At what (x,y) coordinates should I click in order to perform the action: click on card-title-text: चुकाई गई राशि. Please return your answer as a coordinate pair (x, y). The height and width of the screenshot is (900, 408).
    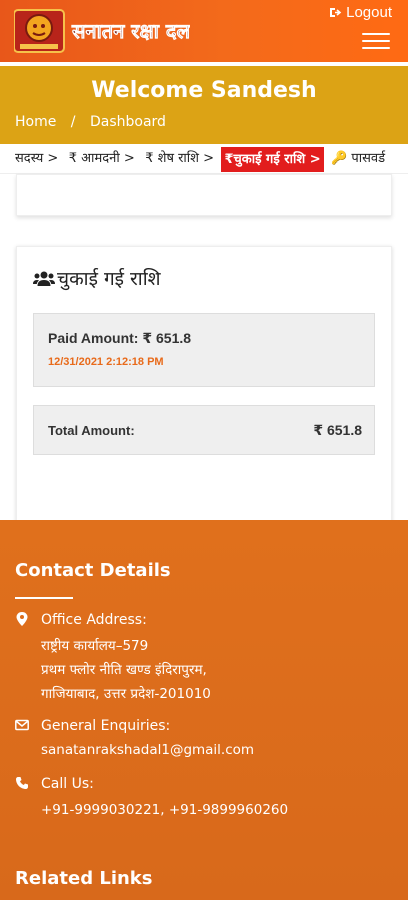
    Looking at the image, I should click on (109, 279).